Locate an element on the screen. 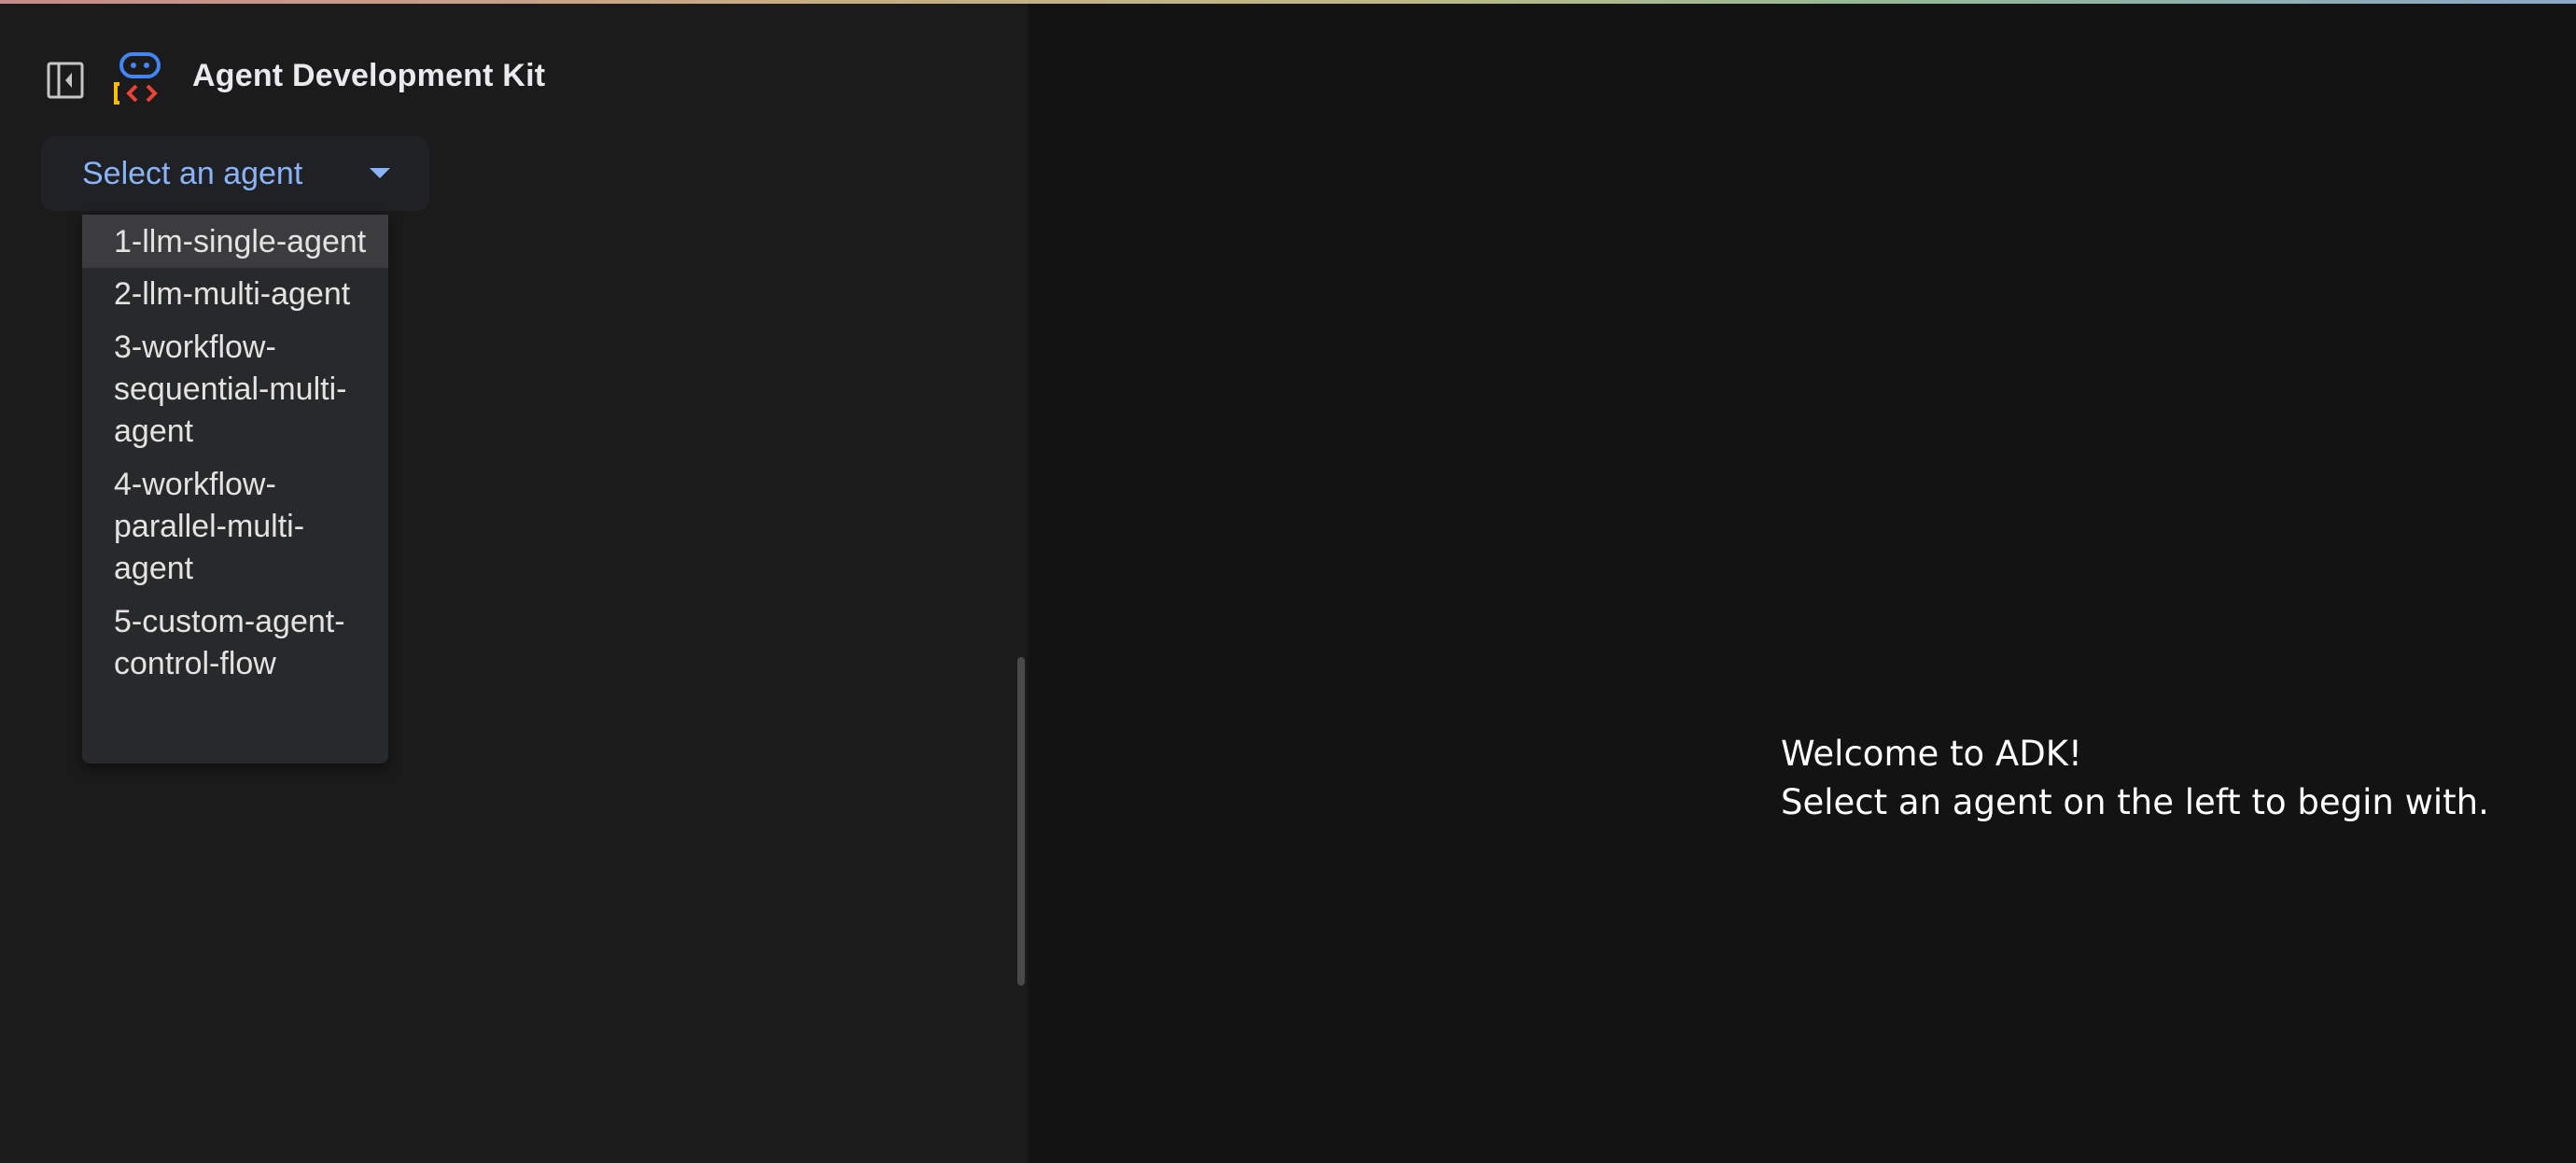  caret-down-icon is located at coordinates (380, 173).